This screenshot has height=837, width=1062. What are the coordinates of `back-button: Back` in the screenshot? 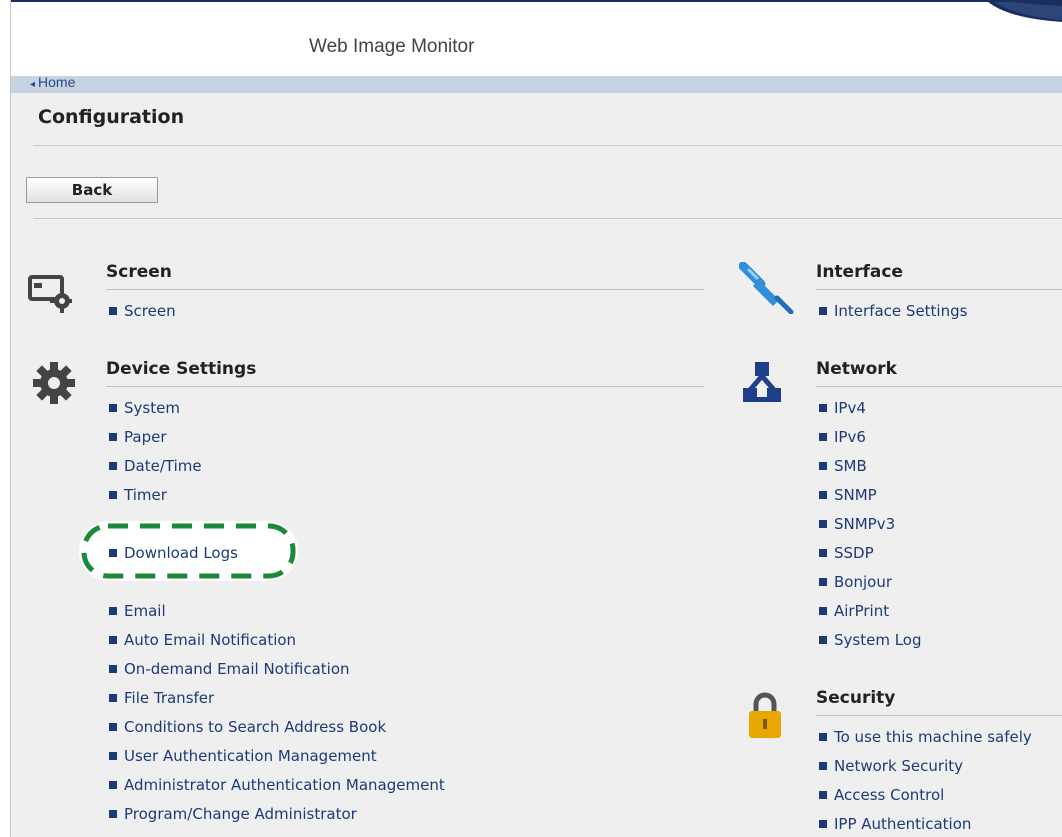 It's located at (92, 190).